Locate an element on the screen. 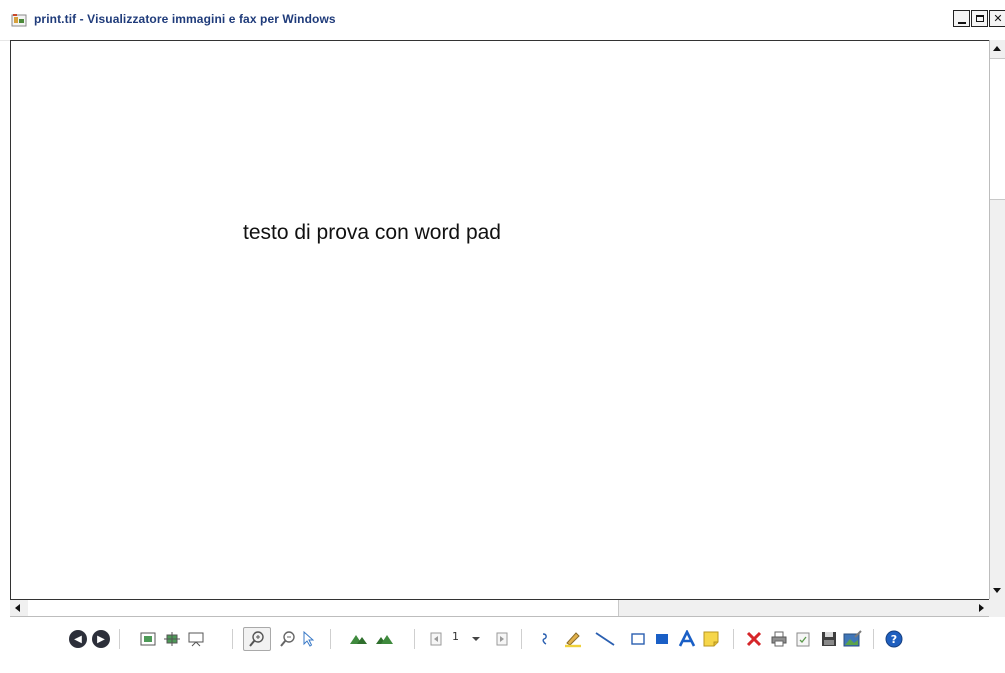  hollow-rectangle-button is located at coordinates (638, 639).